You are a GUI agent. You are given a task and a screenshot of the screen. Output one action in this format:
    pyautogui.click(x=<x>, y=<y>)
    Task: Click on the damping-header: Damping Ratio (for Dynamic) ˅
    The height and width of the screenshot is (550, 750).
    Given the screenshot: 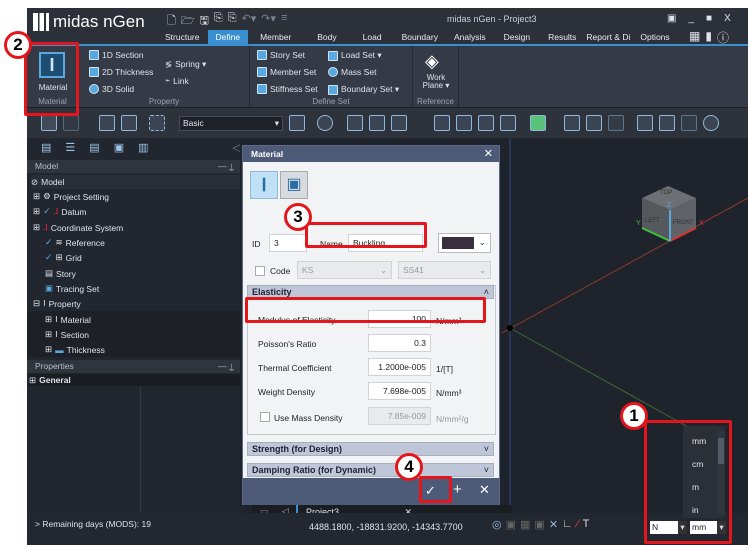 What is the action you would take?
    pyautogui.click(x=370, y=470)
    